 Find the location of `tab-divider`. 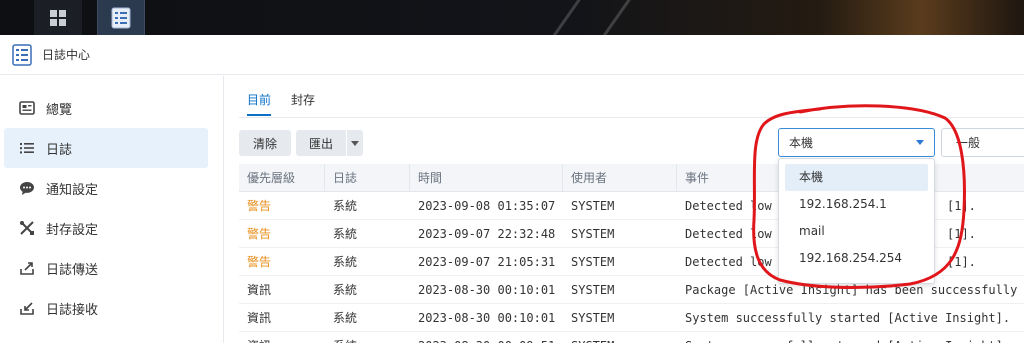

tab-divider is located at coordinates (631, 117).